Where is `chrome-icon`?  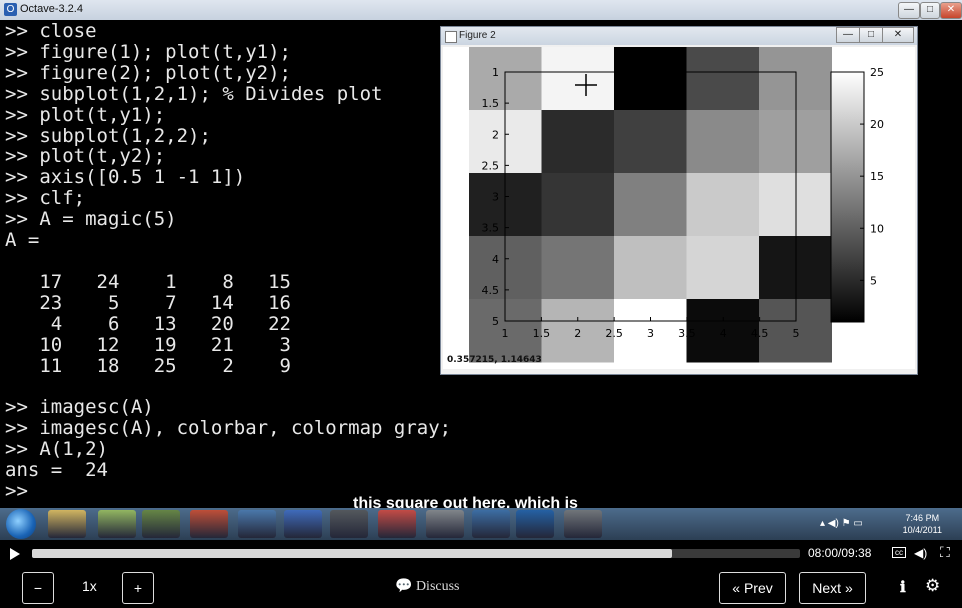 chrome-icon is located at coordinates (397, 524).